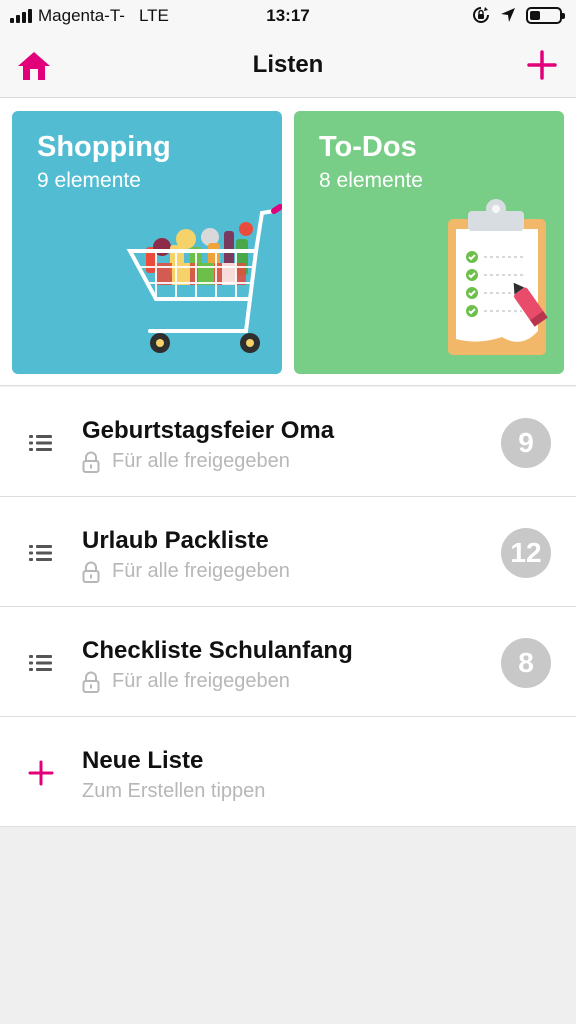 The height and width of the screenshot is (1024, 576). What do you see at coordinates (429, 242) in the screenshot?
I see `todos-card: To-Dos 8 elemente` at bounding box center [429, 242].